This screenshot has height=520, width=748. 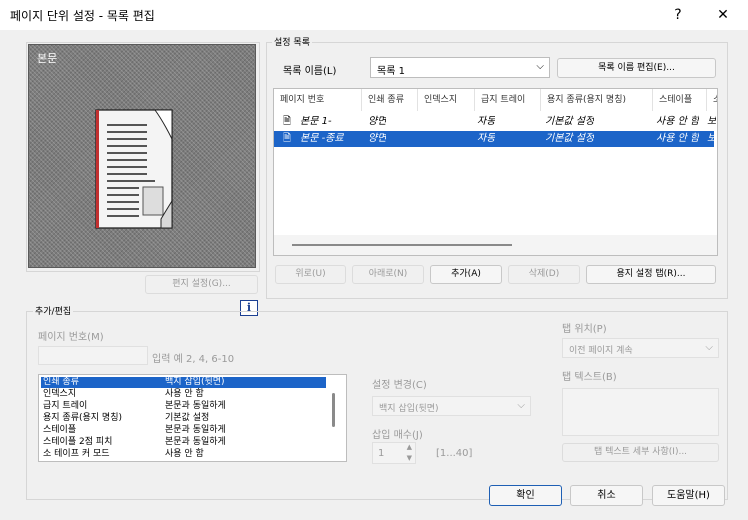 I want to click on page-number-label: 페이지 번호(M), so click(x=71, y=337).